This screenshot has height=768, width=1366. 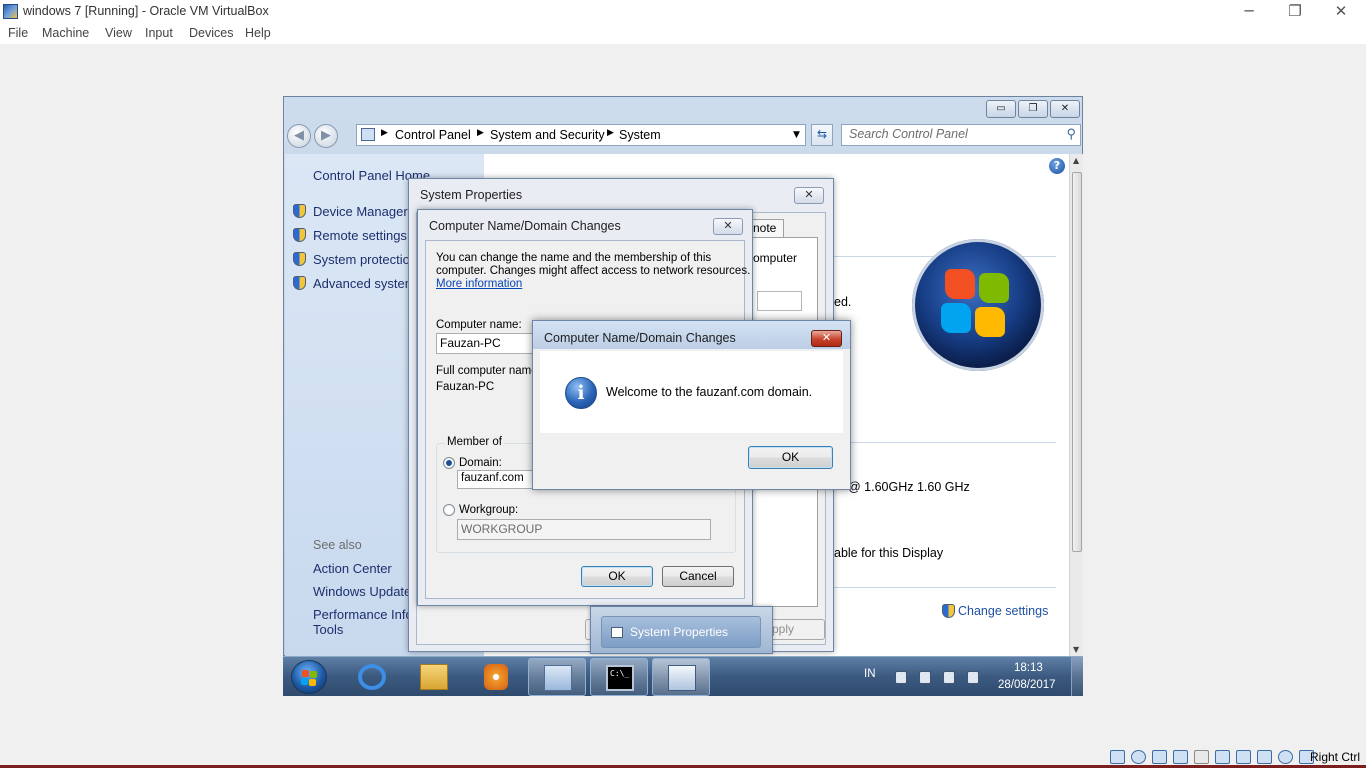 What do you see at coordinates (945, 587) in the screenshot?
I see `section-divider` at bounding box center [945, 587].